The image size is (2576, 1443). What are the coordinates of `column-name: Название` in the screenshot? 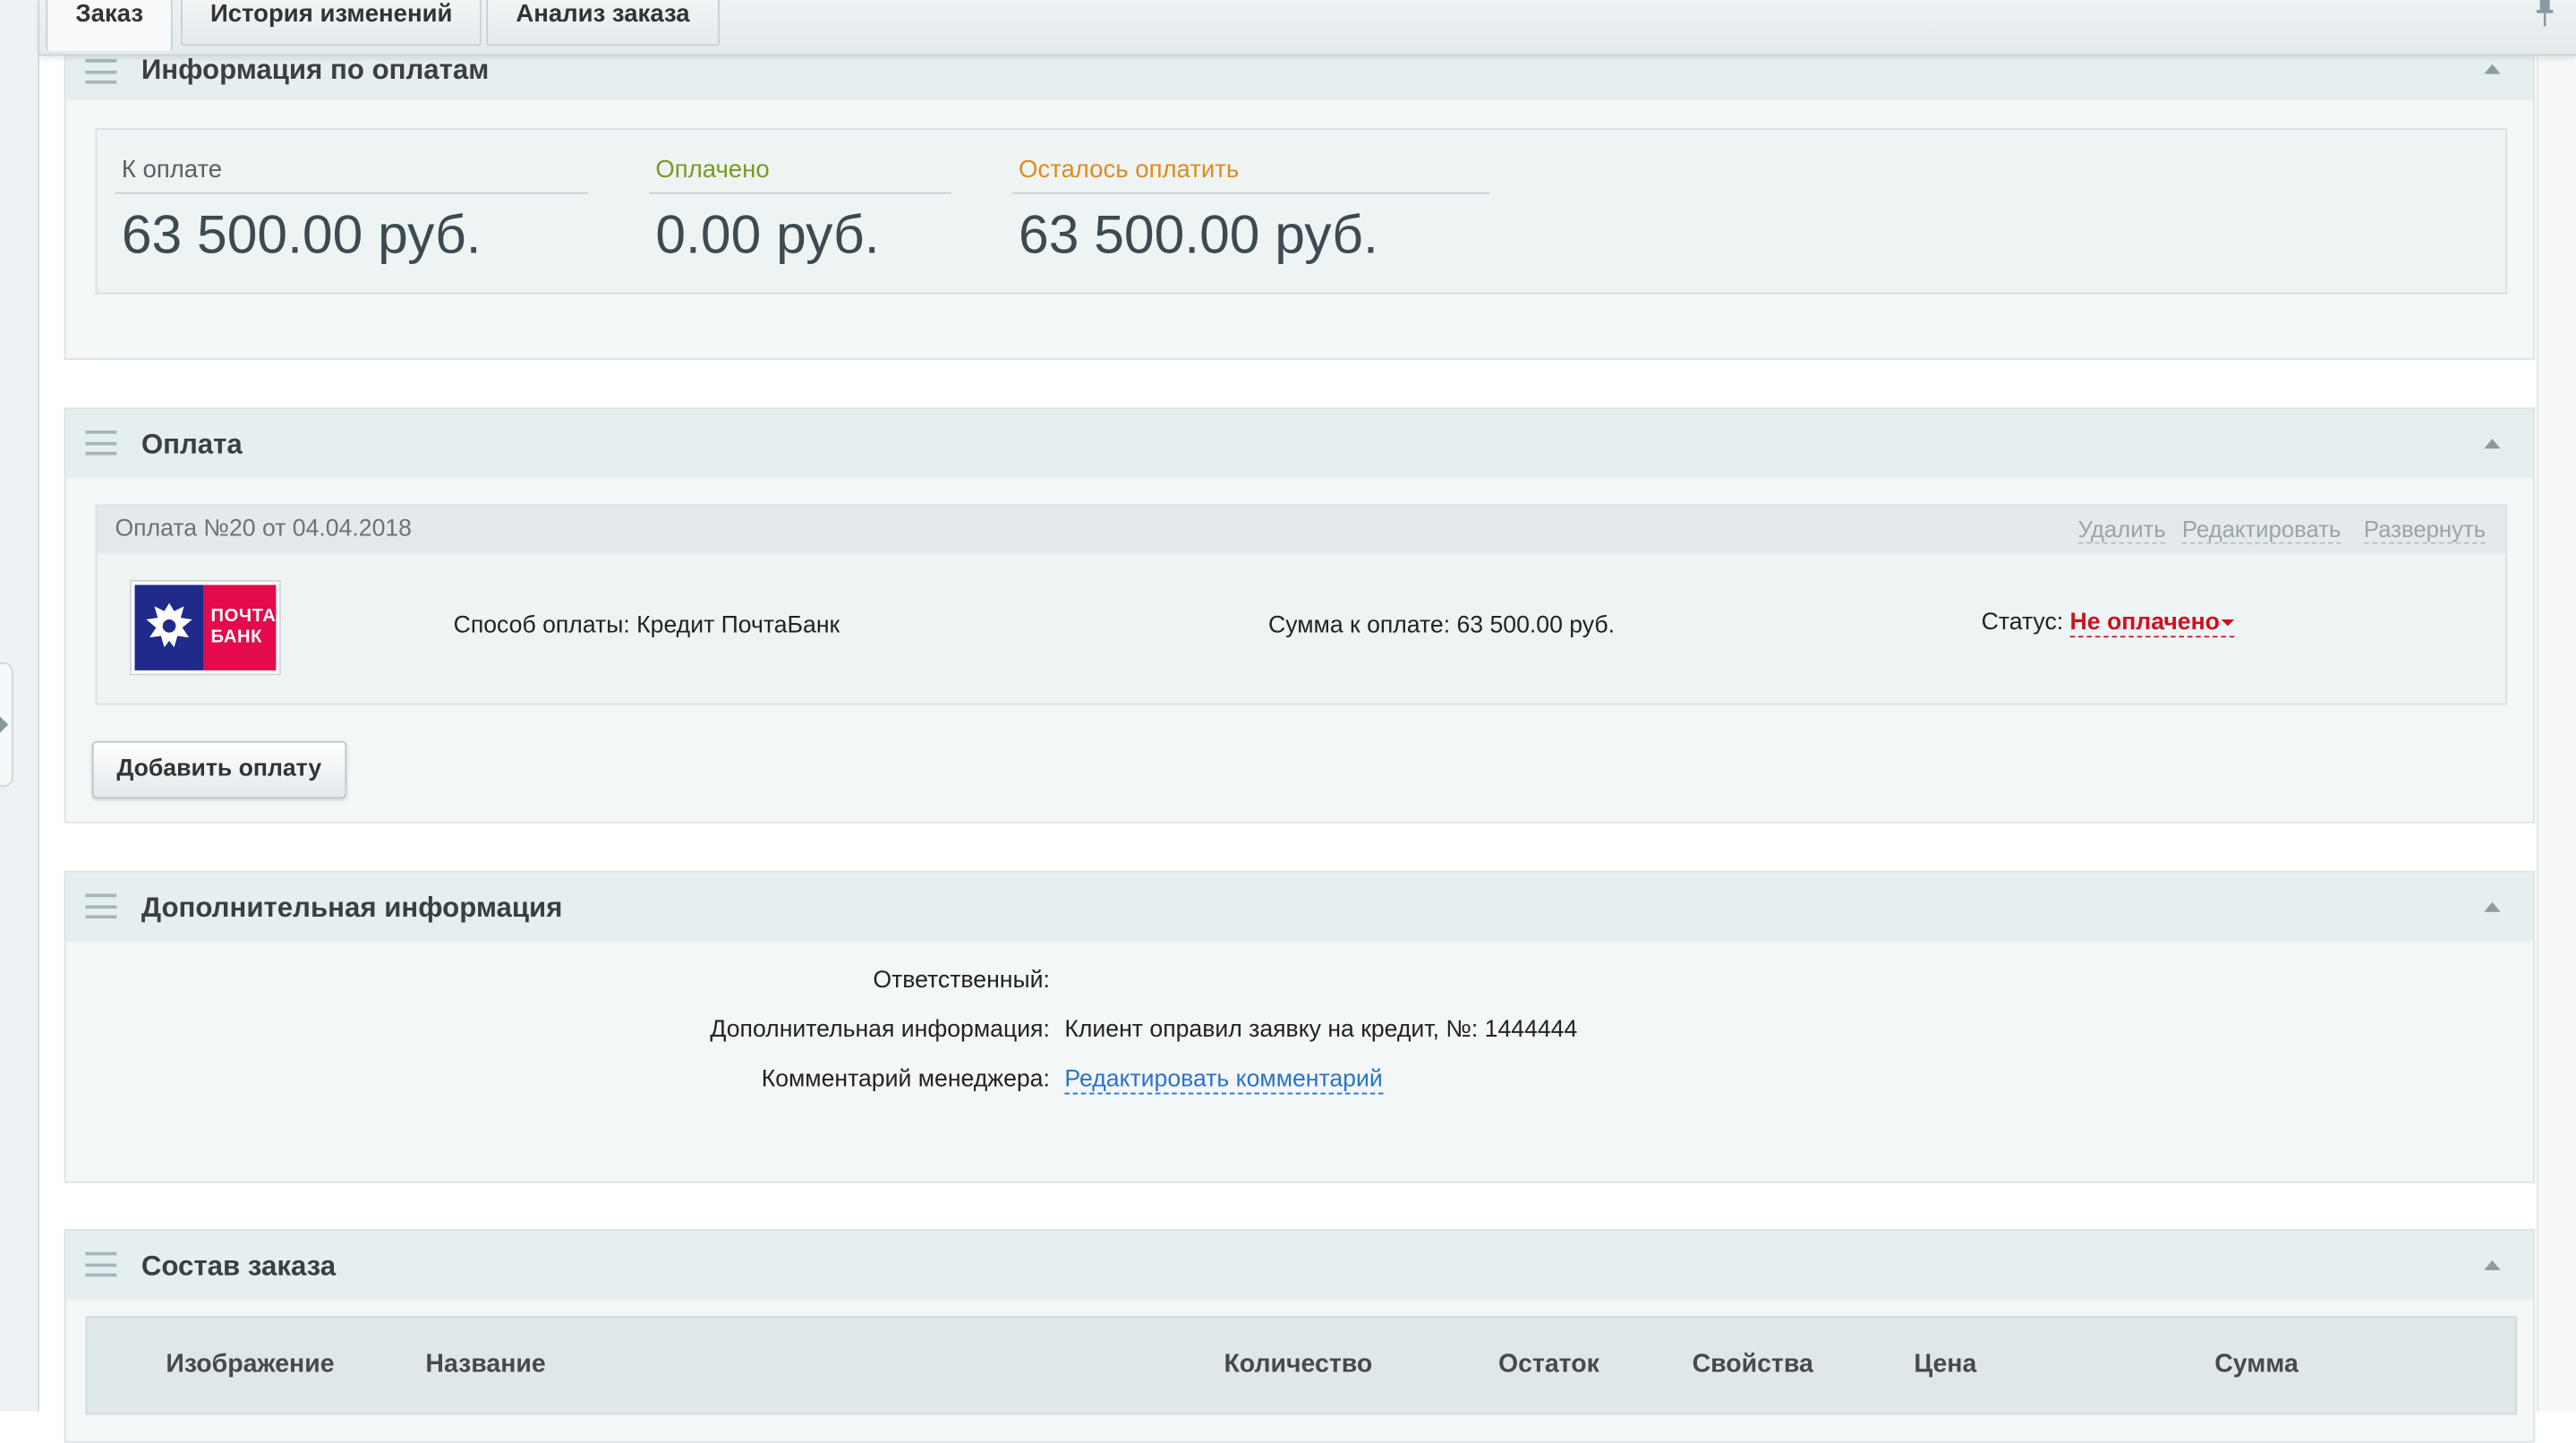 It's located at (485, 1364).